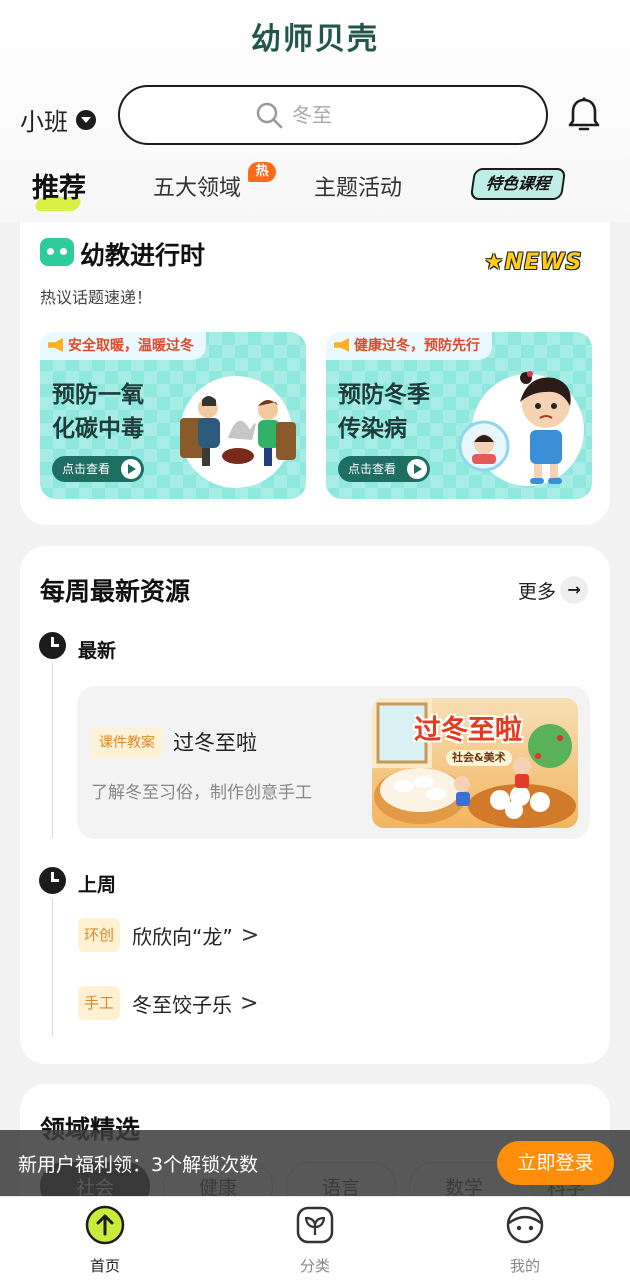 The width and height of the screenshot is (630, 1280). Describe the element at coordinates (44, 122) in the screenshot. I see `class-select-label: 小班` at that location.